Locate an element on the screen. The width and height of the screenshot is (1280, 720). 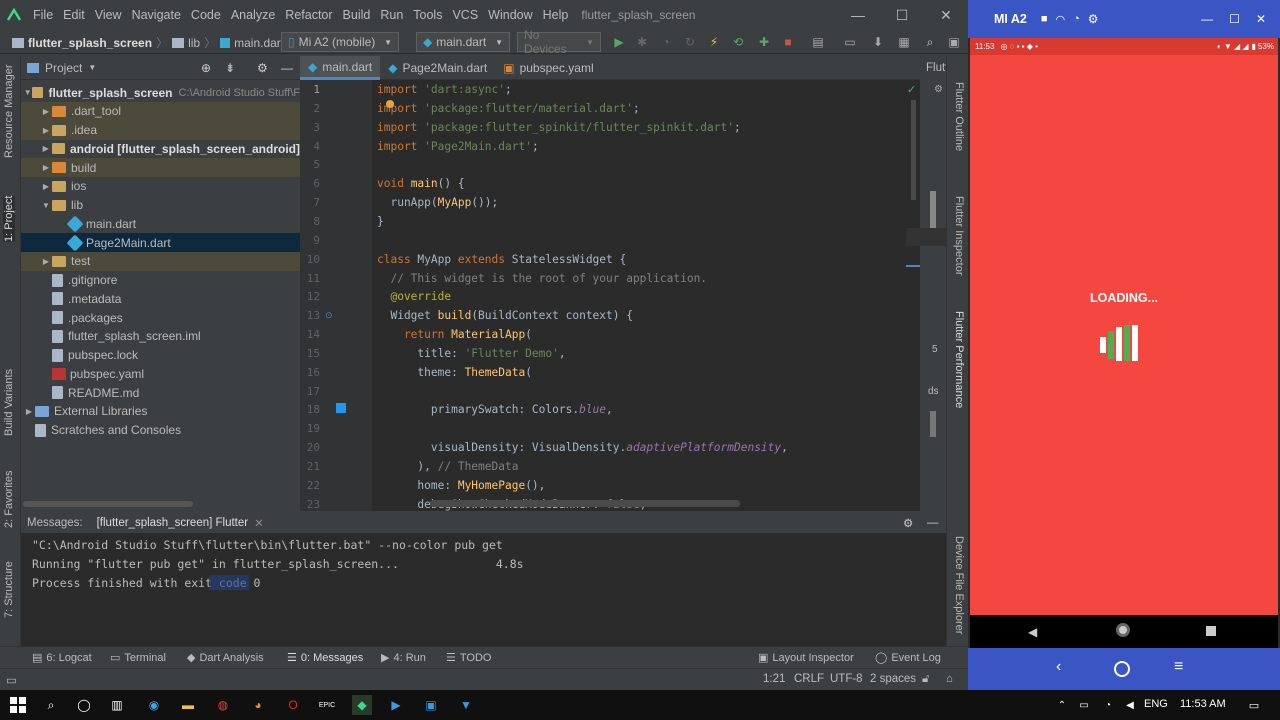
menu-build: Build is located at coordinates (357, 15).